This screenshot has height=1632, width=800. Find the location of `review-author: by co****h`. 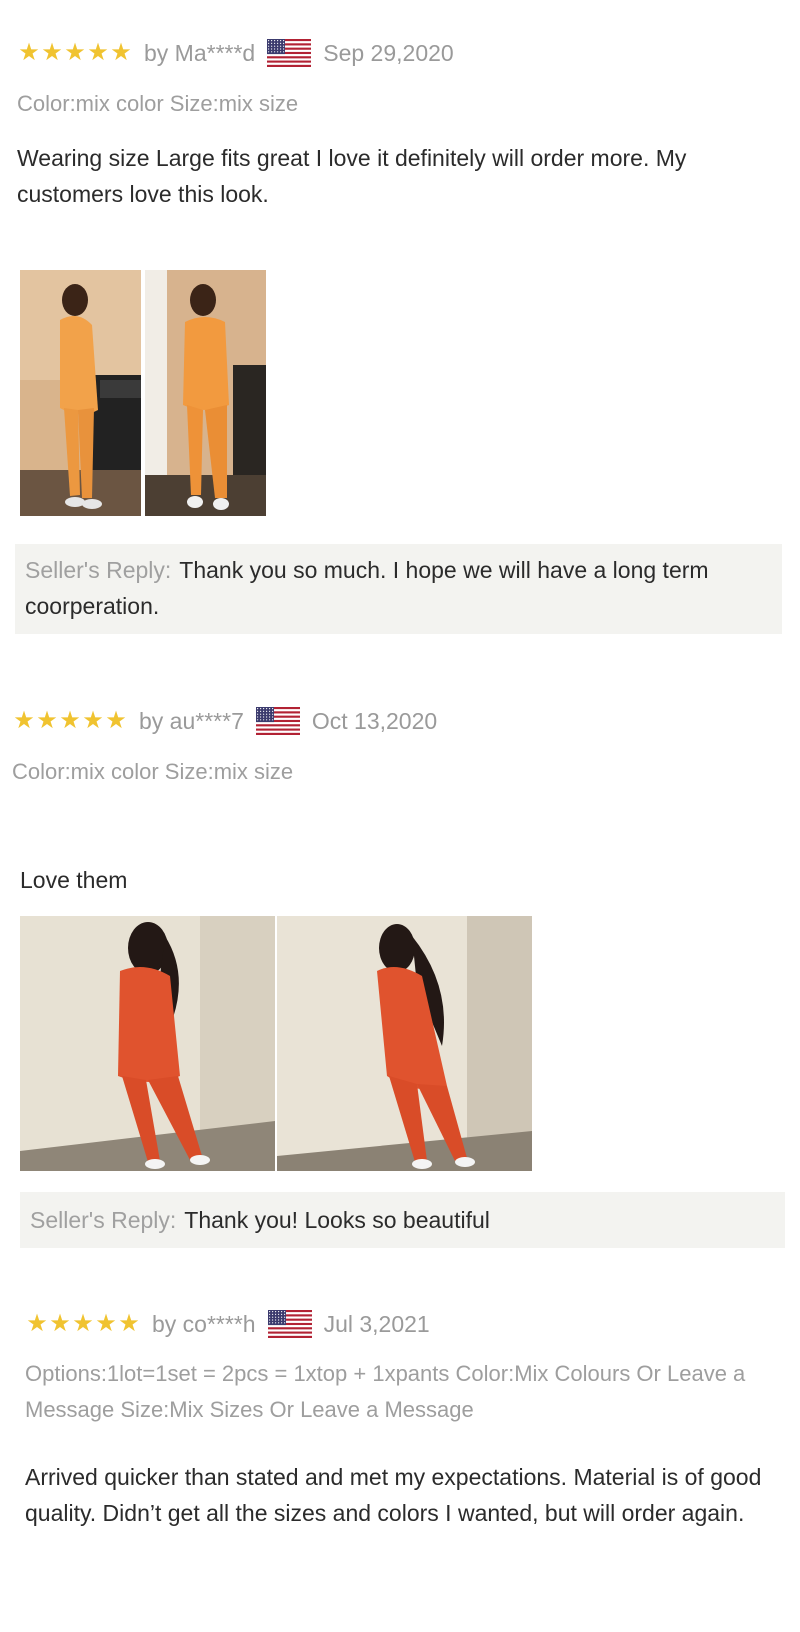

review-author: by co****h is located at coordinates (204, 1323).